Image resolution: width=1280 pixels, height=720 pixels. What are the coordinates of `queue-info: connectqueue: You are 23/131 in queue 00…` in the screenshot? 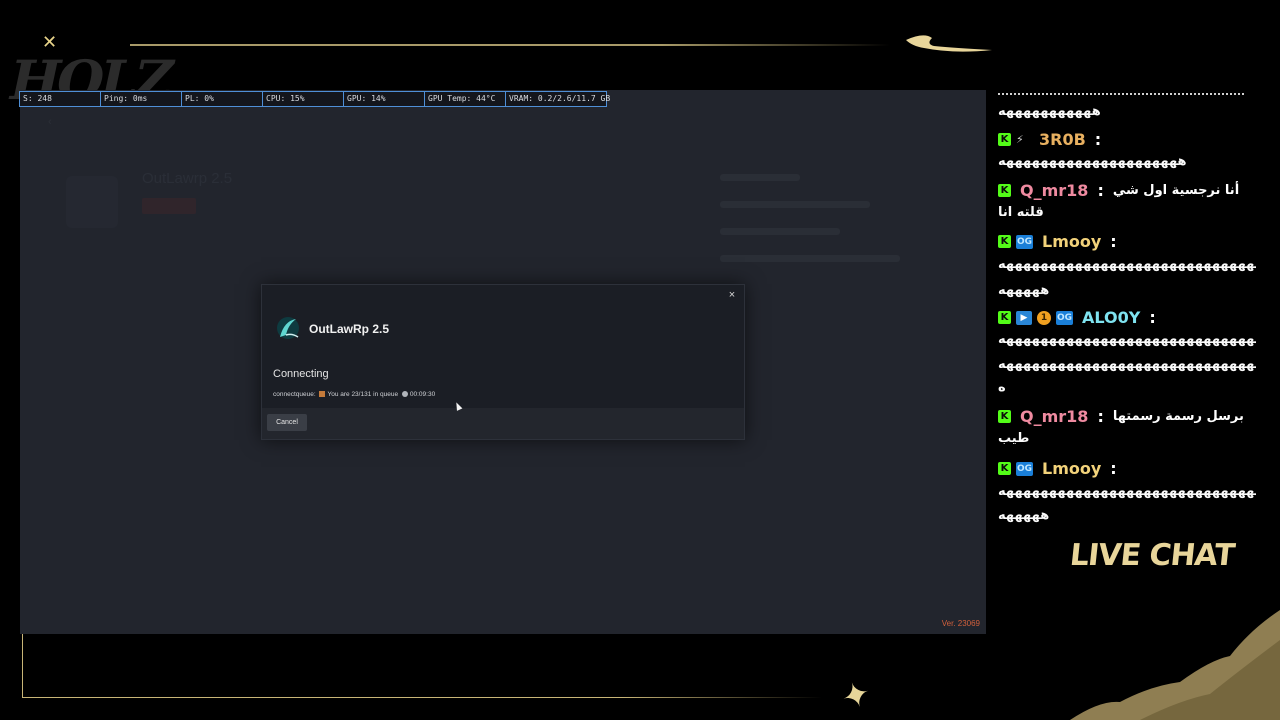 It's located at (354, 394).